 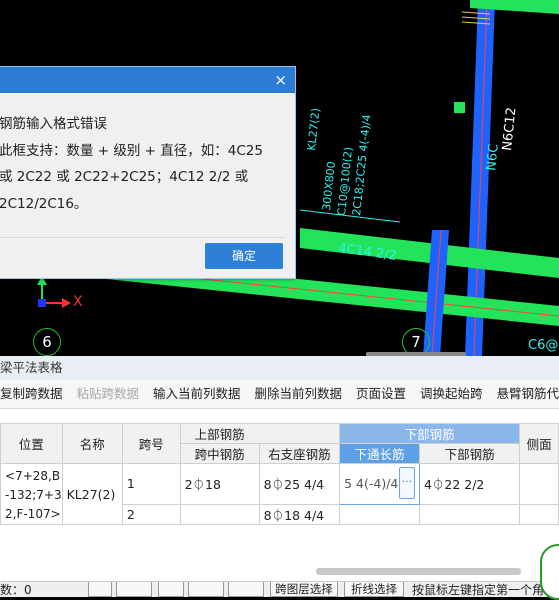 I want to click on cell-span: 1, so click(x=151, y=484).